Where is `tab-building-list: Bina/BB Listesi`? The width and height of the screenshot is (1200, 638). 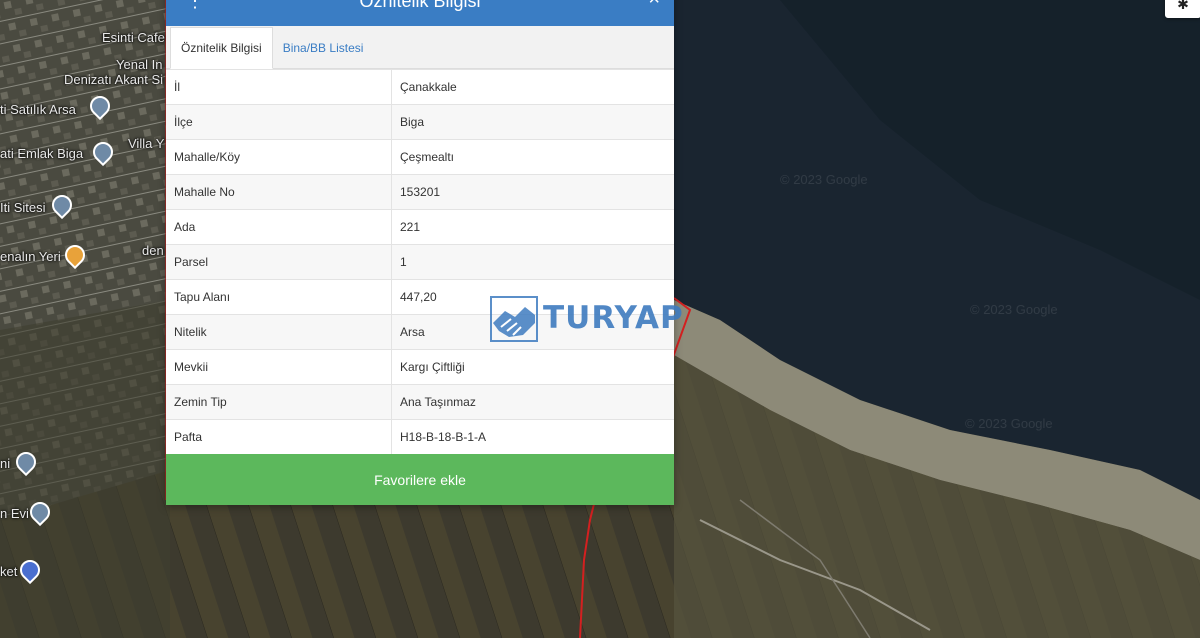 tab-building-list: Bina/BB Listesi is located at coordinates (323, 48).